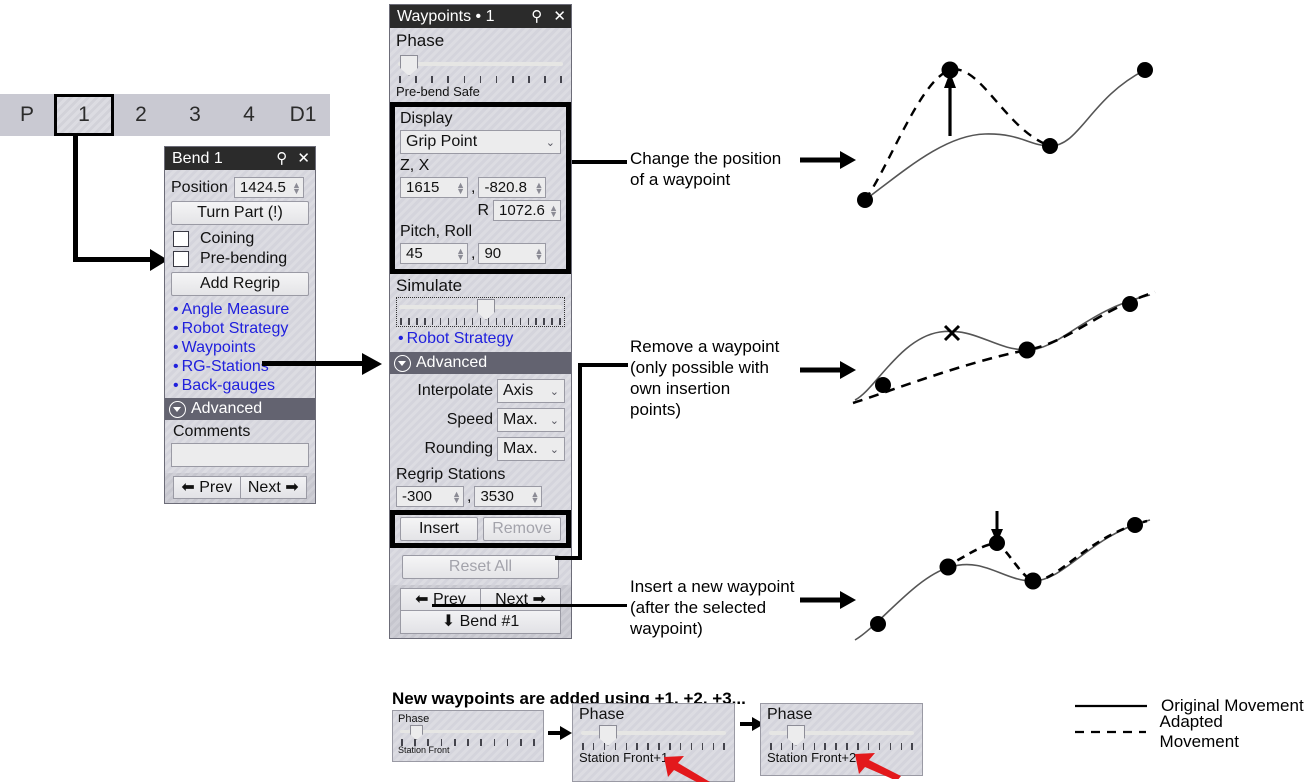 This screenshot has width=1304, height=782. I want to click on reset-all-button: Reset All, so click(480, 567).